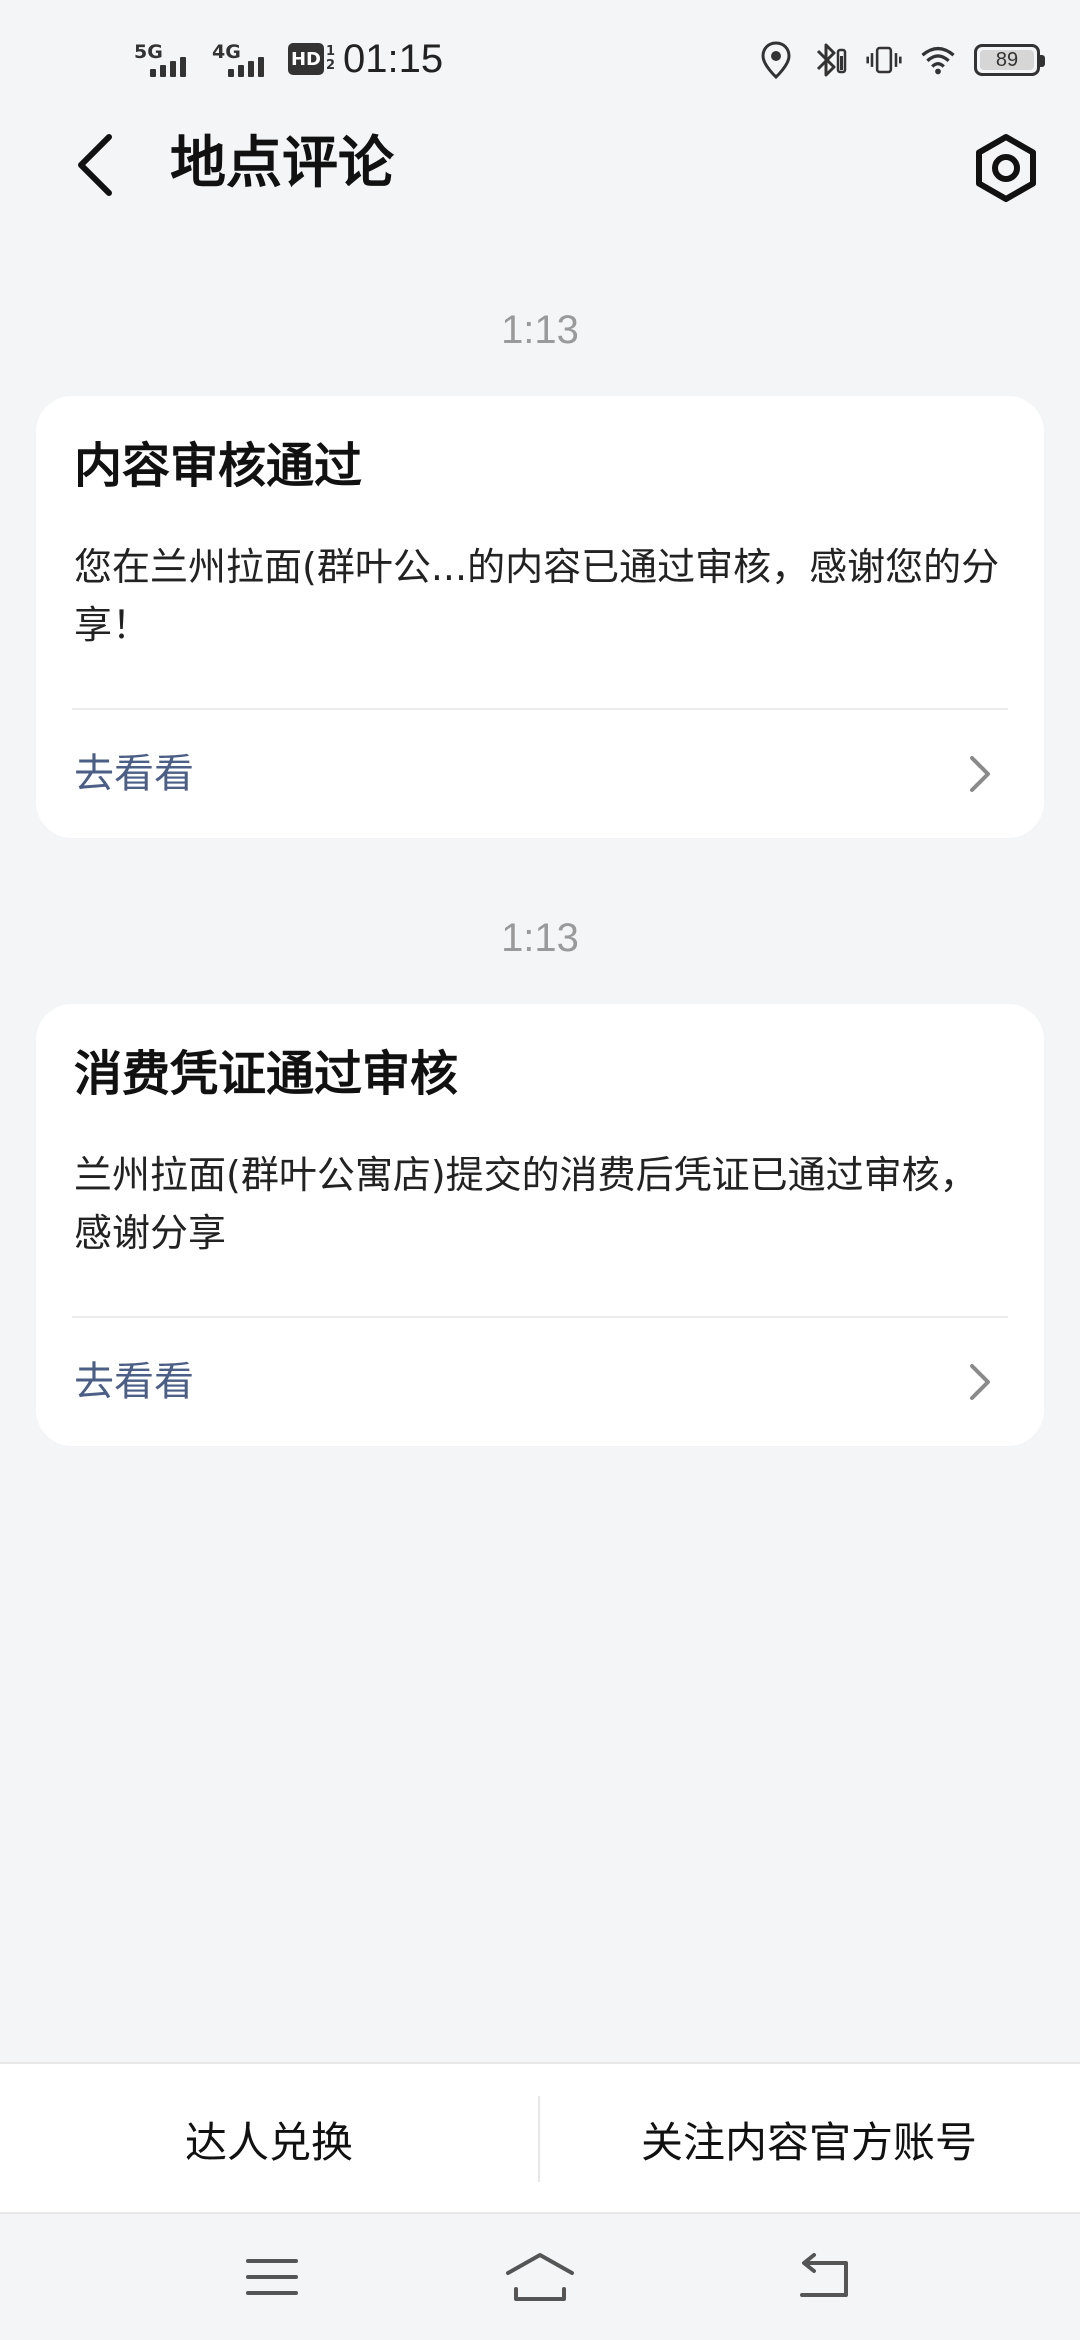  I want to click on follow-official-account-button: 关注内容官方账号, so click(809, 2139).